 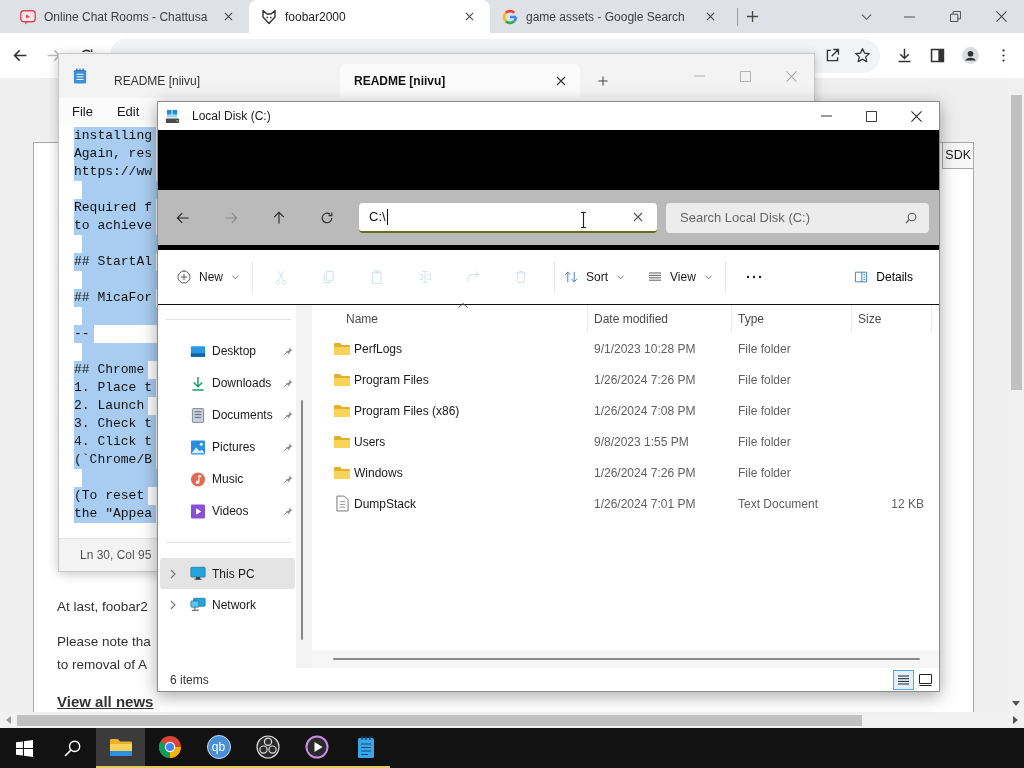 What do you see at coordinates (892, 319) in the screenshot?
I see `column-header: Size` at bounding box center [892, 319].